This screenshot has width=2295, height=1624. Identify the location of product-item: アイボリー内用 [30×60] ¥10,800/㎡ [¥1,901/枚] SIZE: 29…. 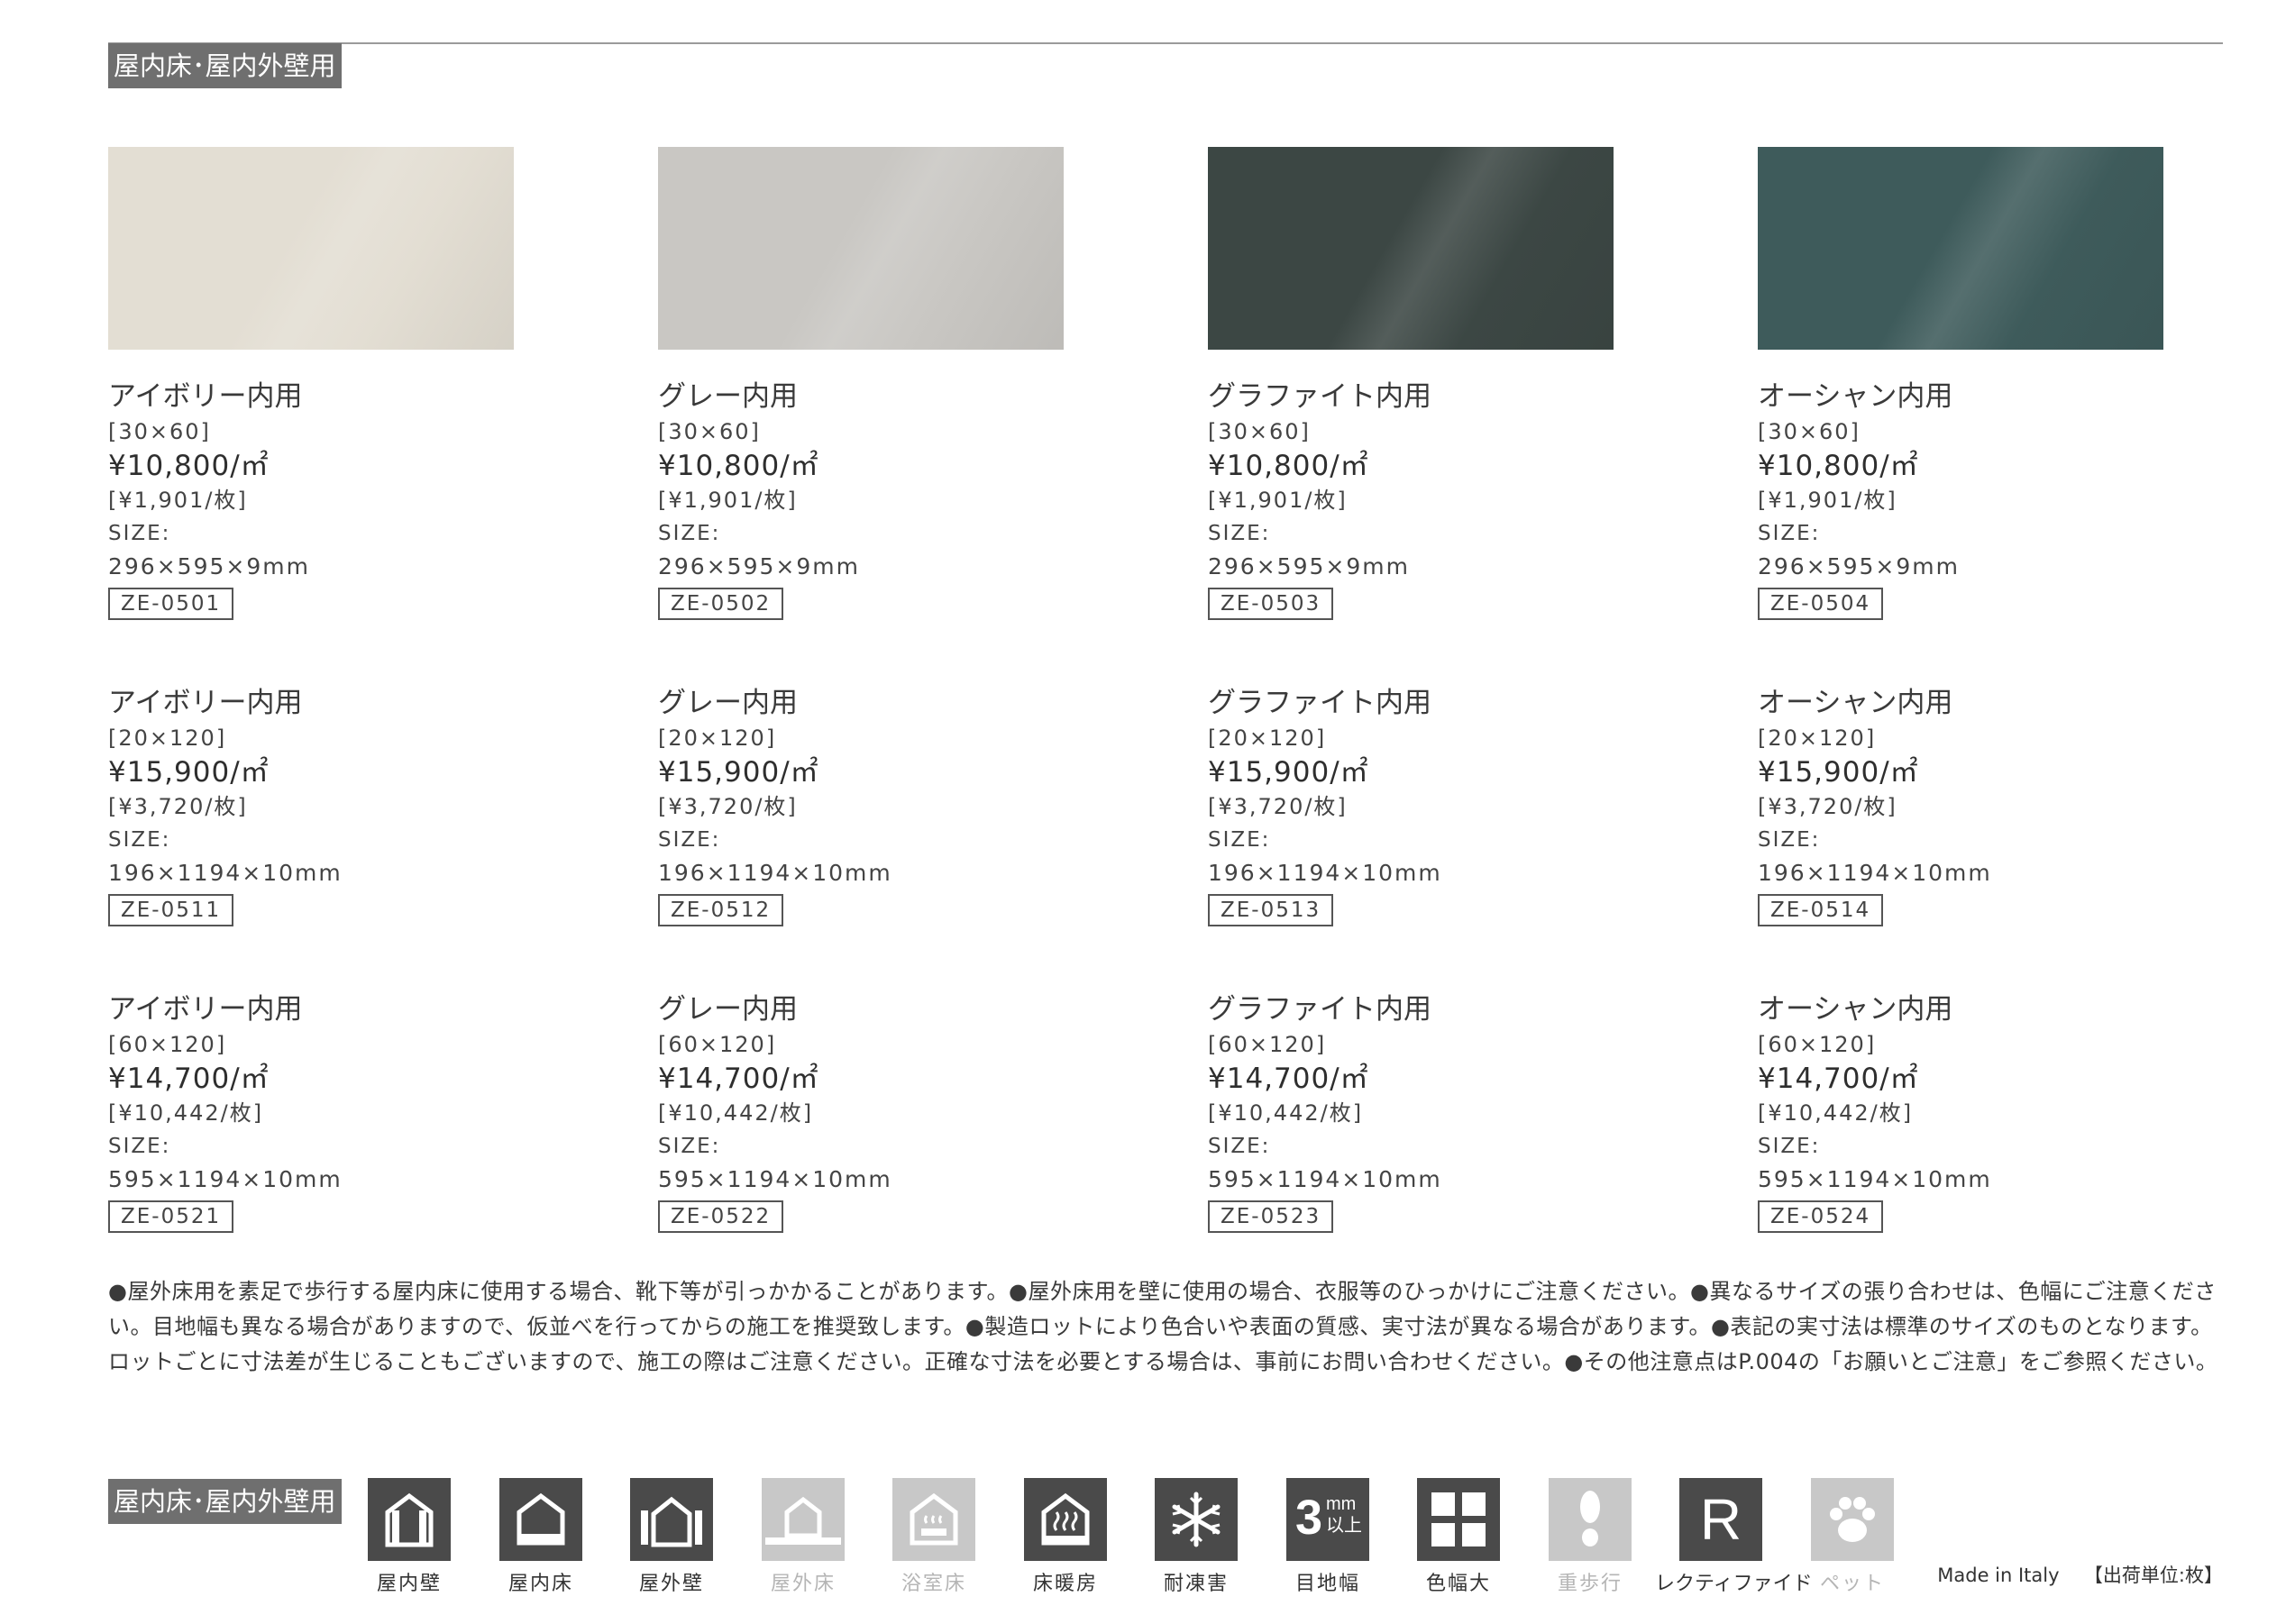
(378, 499).